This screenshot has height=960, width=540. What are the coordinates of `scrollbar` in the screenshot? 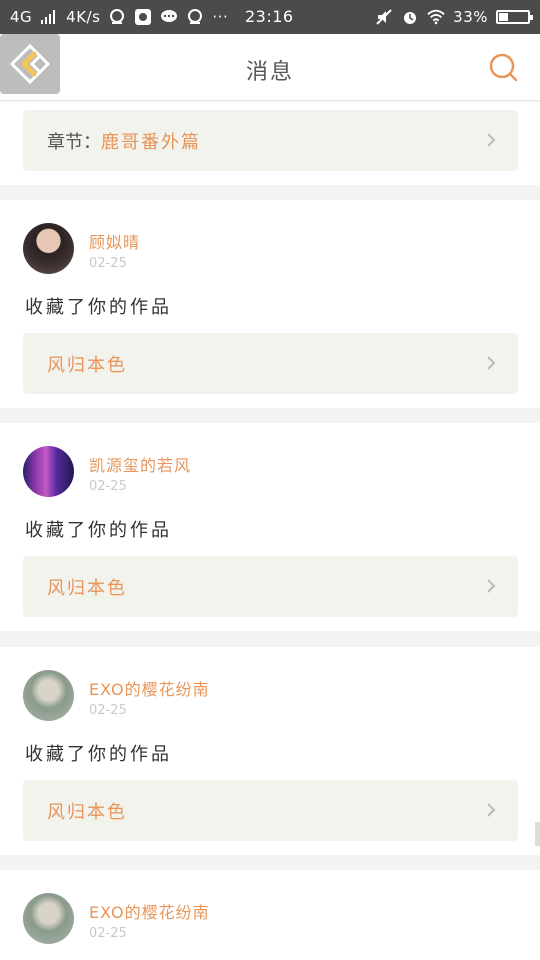 It's located at (537, 834).